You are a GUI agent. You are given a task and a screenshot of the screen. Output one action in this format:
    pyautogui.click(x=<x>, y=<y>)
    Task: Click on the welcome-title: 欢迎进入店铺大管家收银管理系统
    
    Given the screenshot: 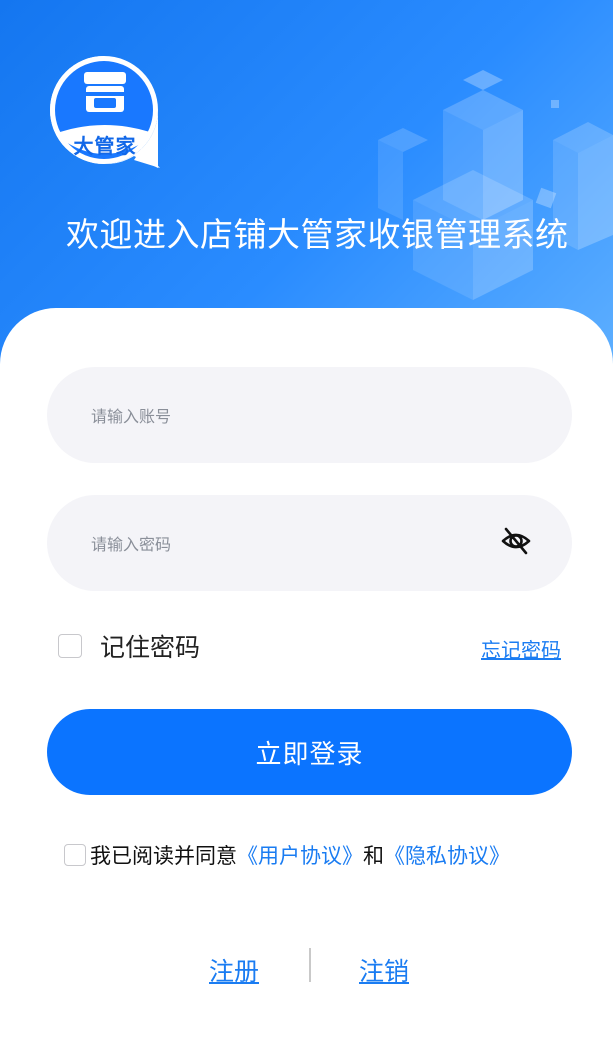 What is the action you would take?
    pyautogui.click(x=317, y=234)
    